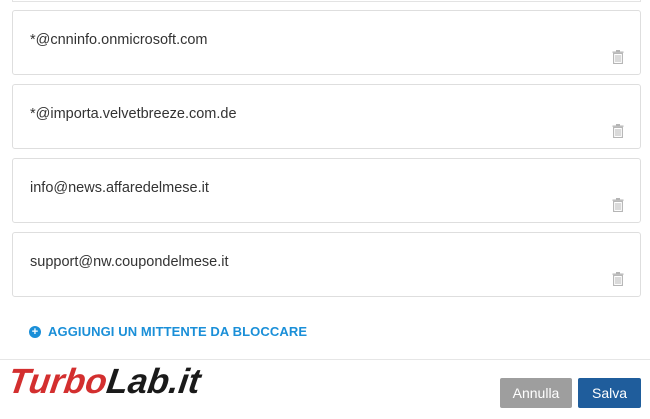 This screenshot has width=650, height=419. I want to click on blocked-sender-email: info@news.affaredelmese.it, so click(119, 188).